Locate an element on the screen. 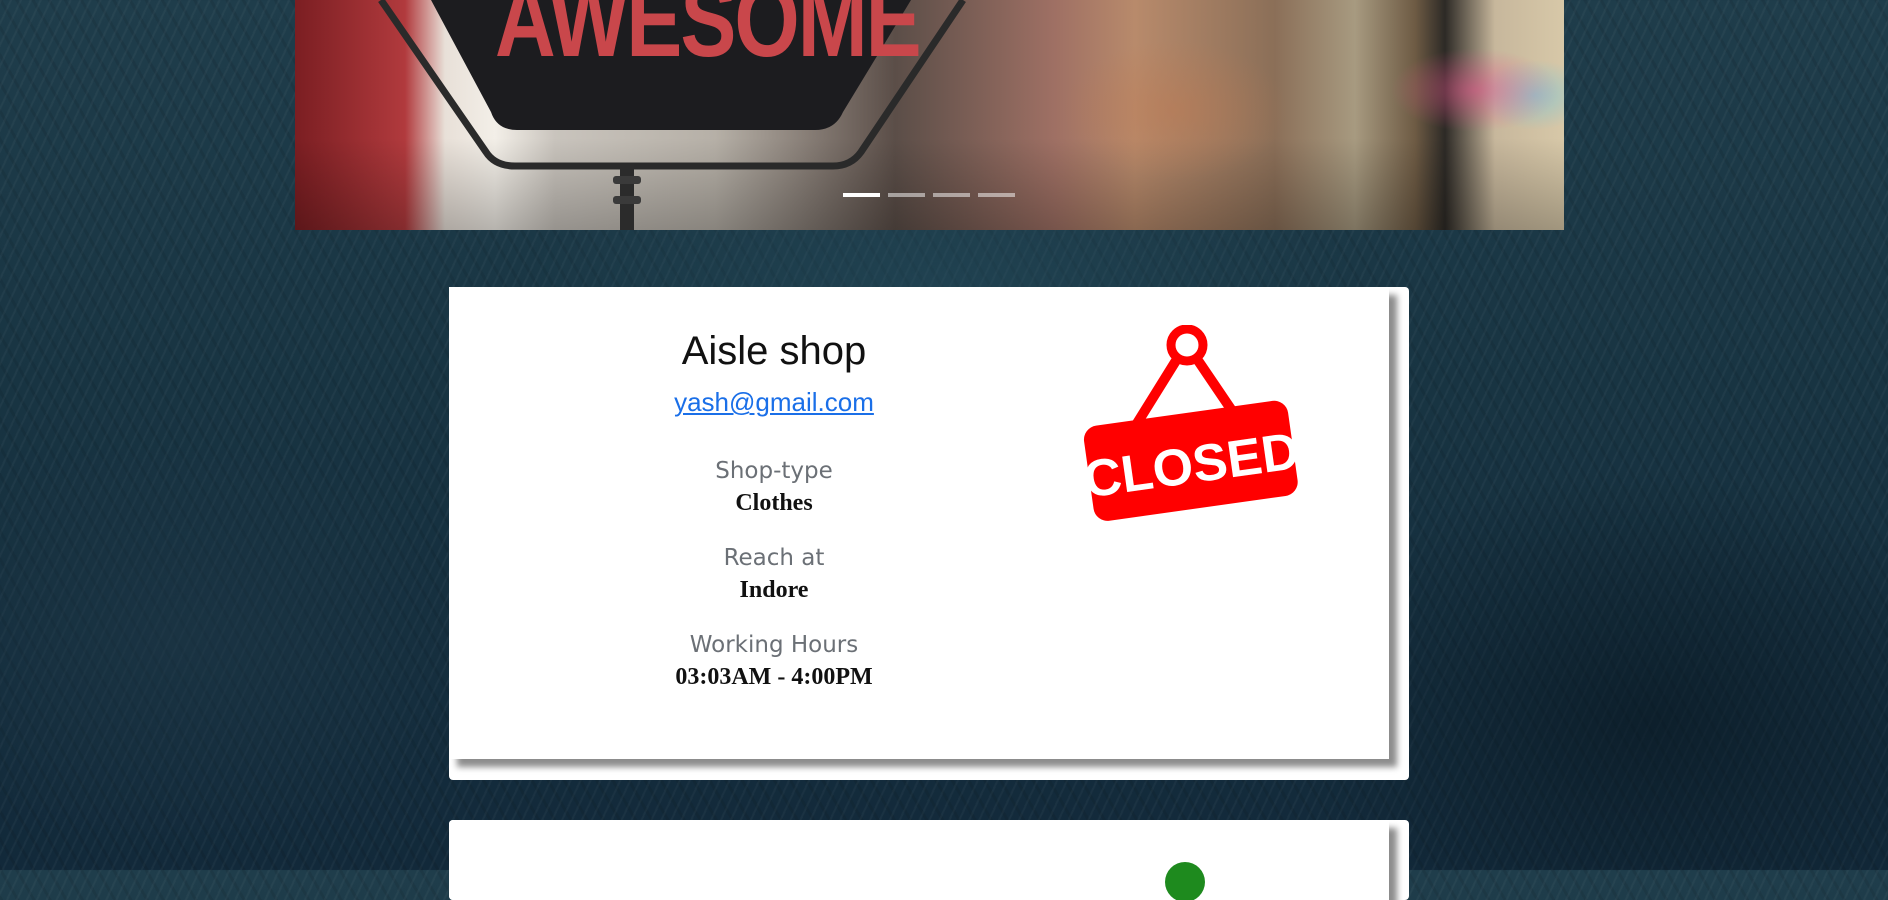  shop-name: Aisle shop is located at coordinates (774, 351).